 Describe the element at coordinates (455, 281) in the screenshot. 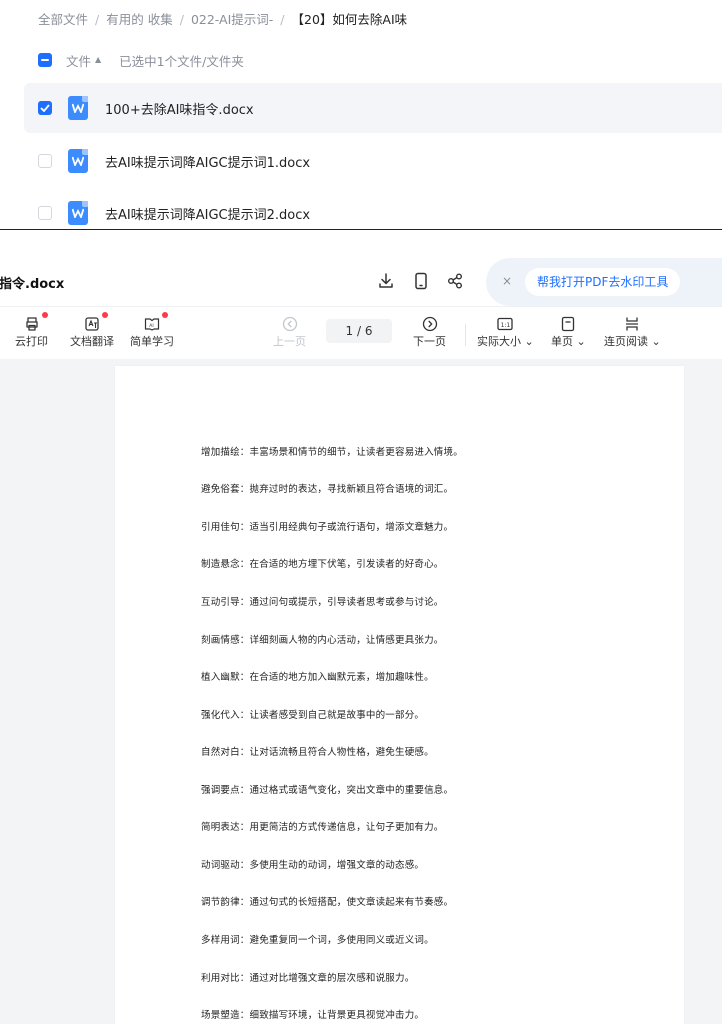

I see `share-icon` at that location.